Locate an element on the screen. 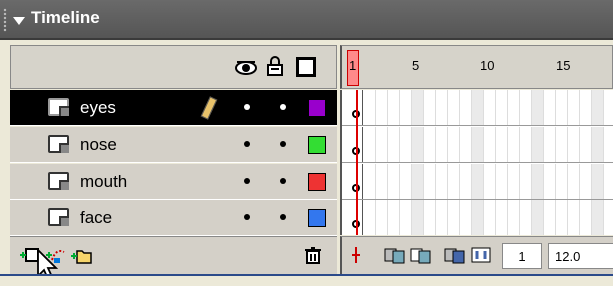 The image size is (613, 286). frame-ruler: 1 5 10 15 is located at coordinates (476, 67).